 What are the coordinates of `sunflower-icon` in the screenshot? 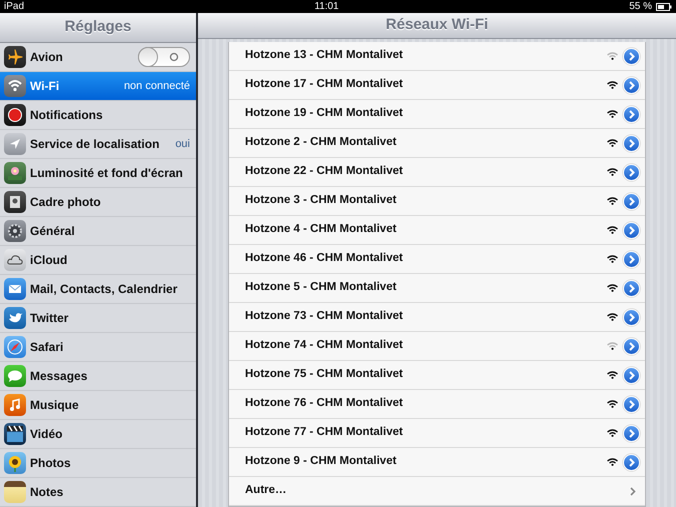 It's located at (15, 463).